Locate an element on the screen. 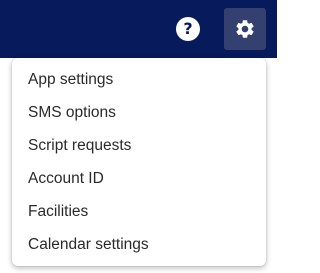 The image size is (320, 273). gear-icon is located at coordinates (245, 29).